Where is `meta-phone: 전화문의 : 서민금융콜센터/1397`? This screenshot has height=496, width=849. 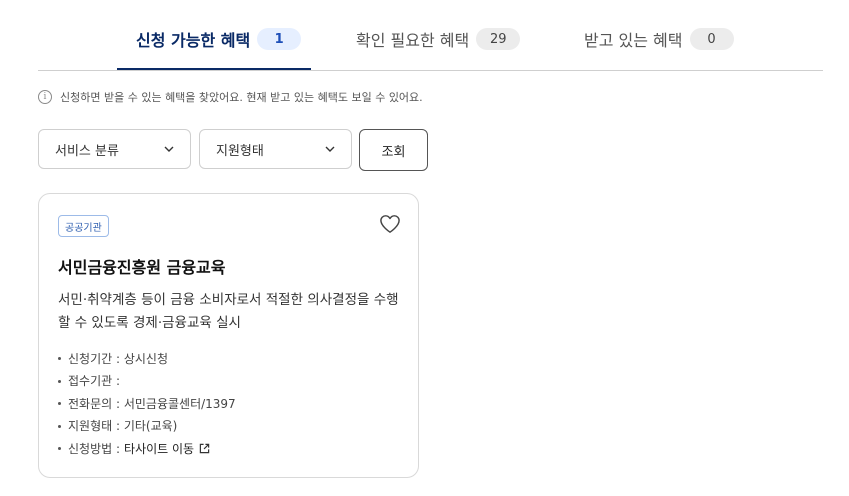 meta-phone: 전화문의 : 서민금융콜센터/1397 is located at coordinates (147, 403).